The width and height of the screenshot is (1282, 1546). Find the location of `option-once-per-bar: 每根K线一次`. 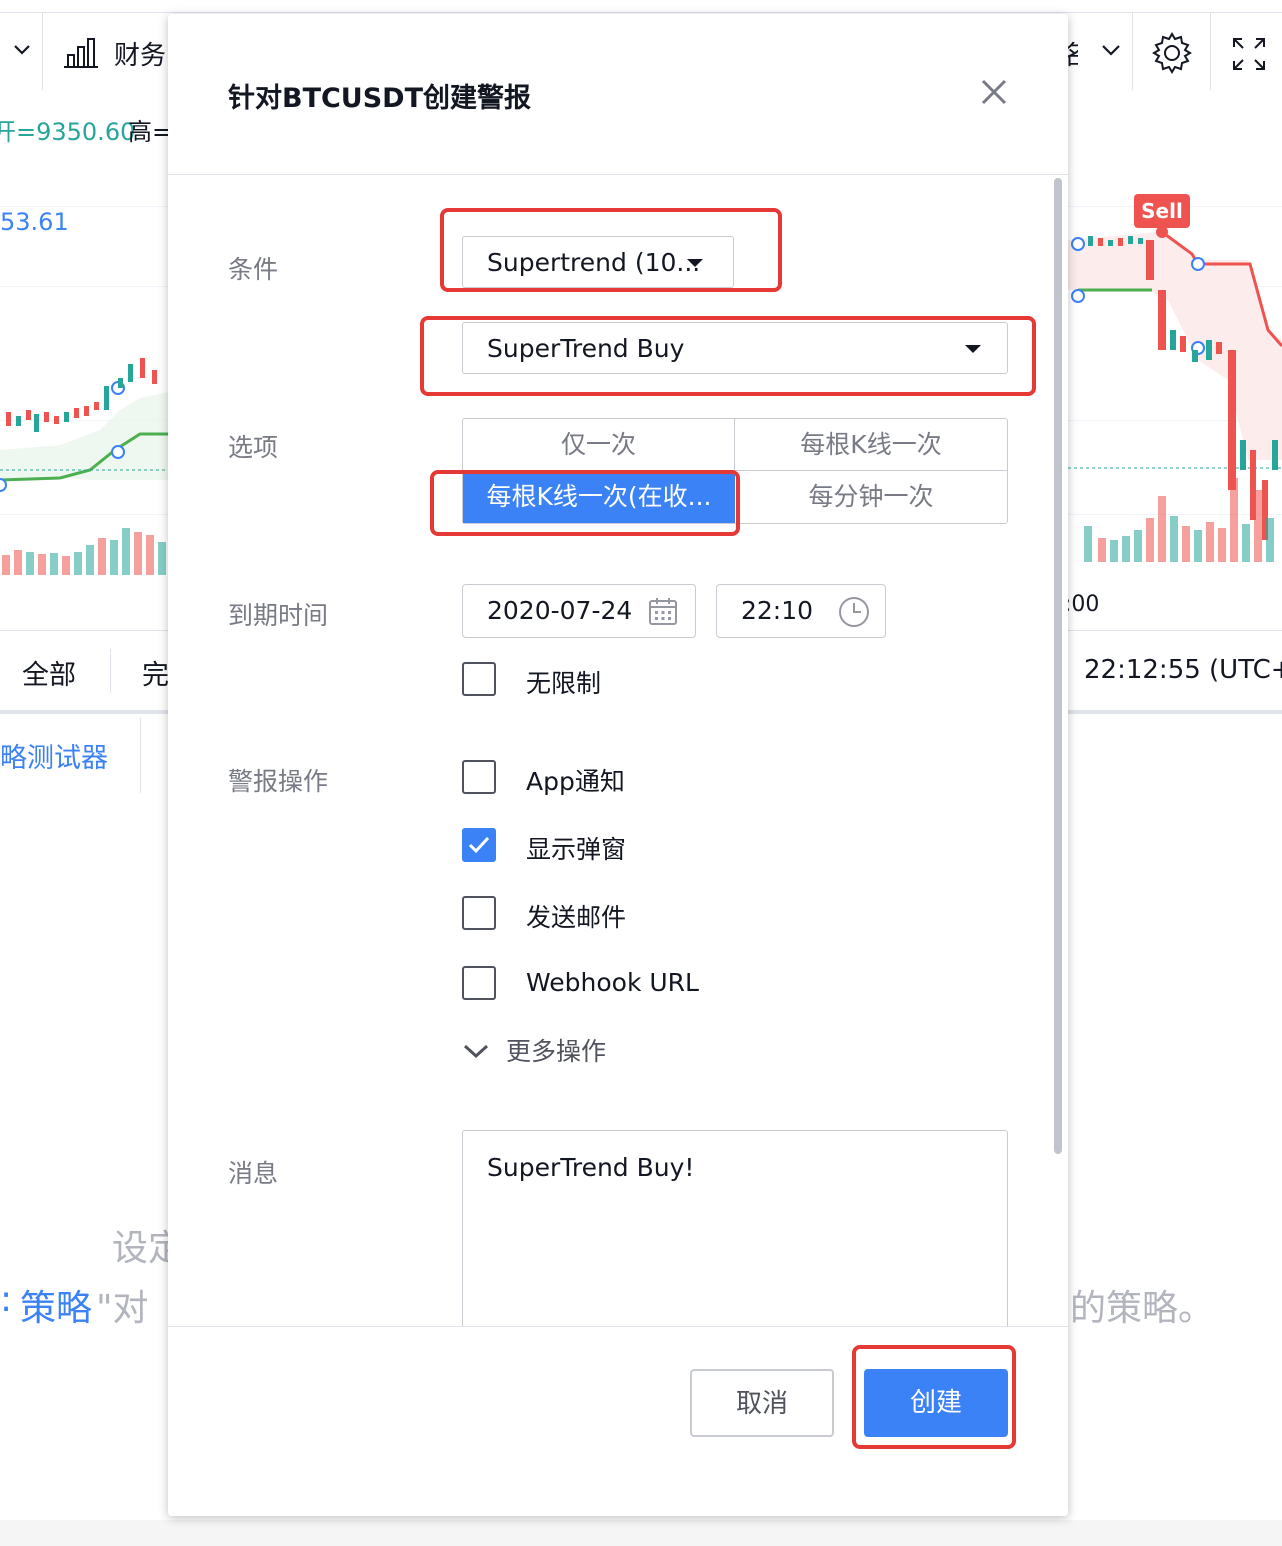

option-once-per-bar: 每根K线一次 is located at coordinates (871, 445).